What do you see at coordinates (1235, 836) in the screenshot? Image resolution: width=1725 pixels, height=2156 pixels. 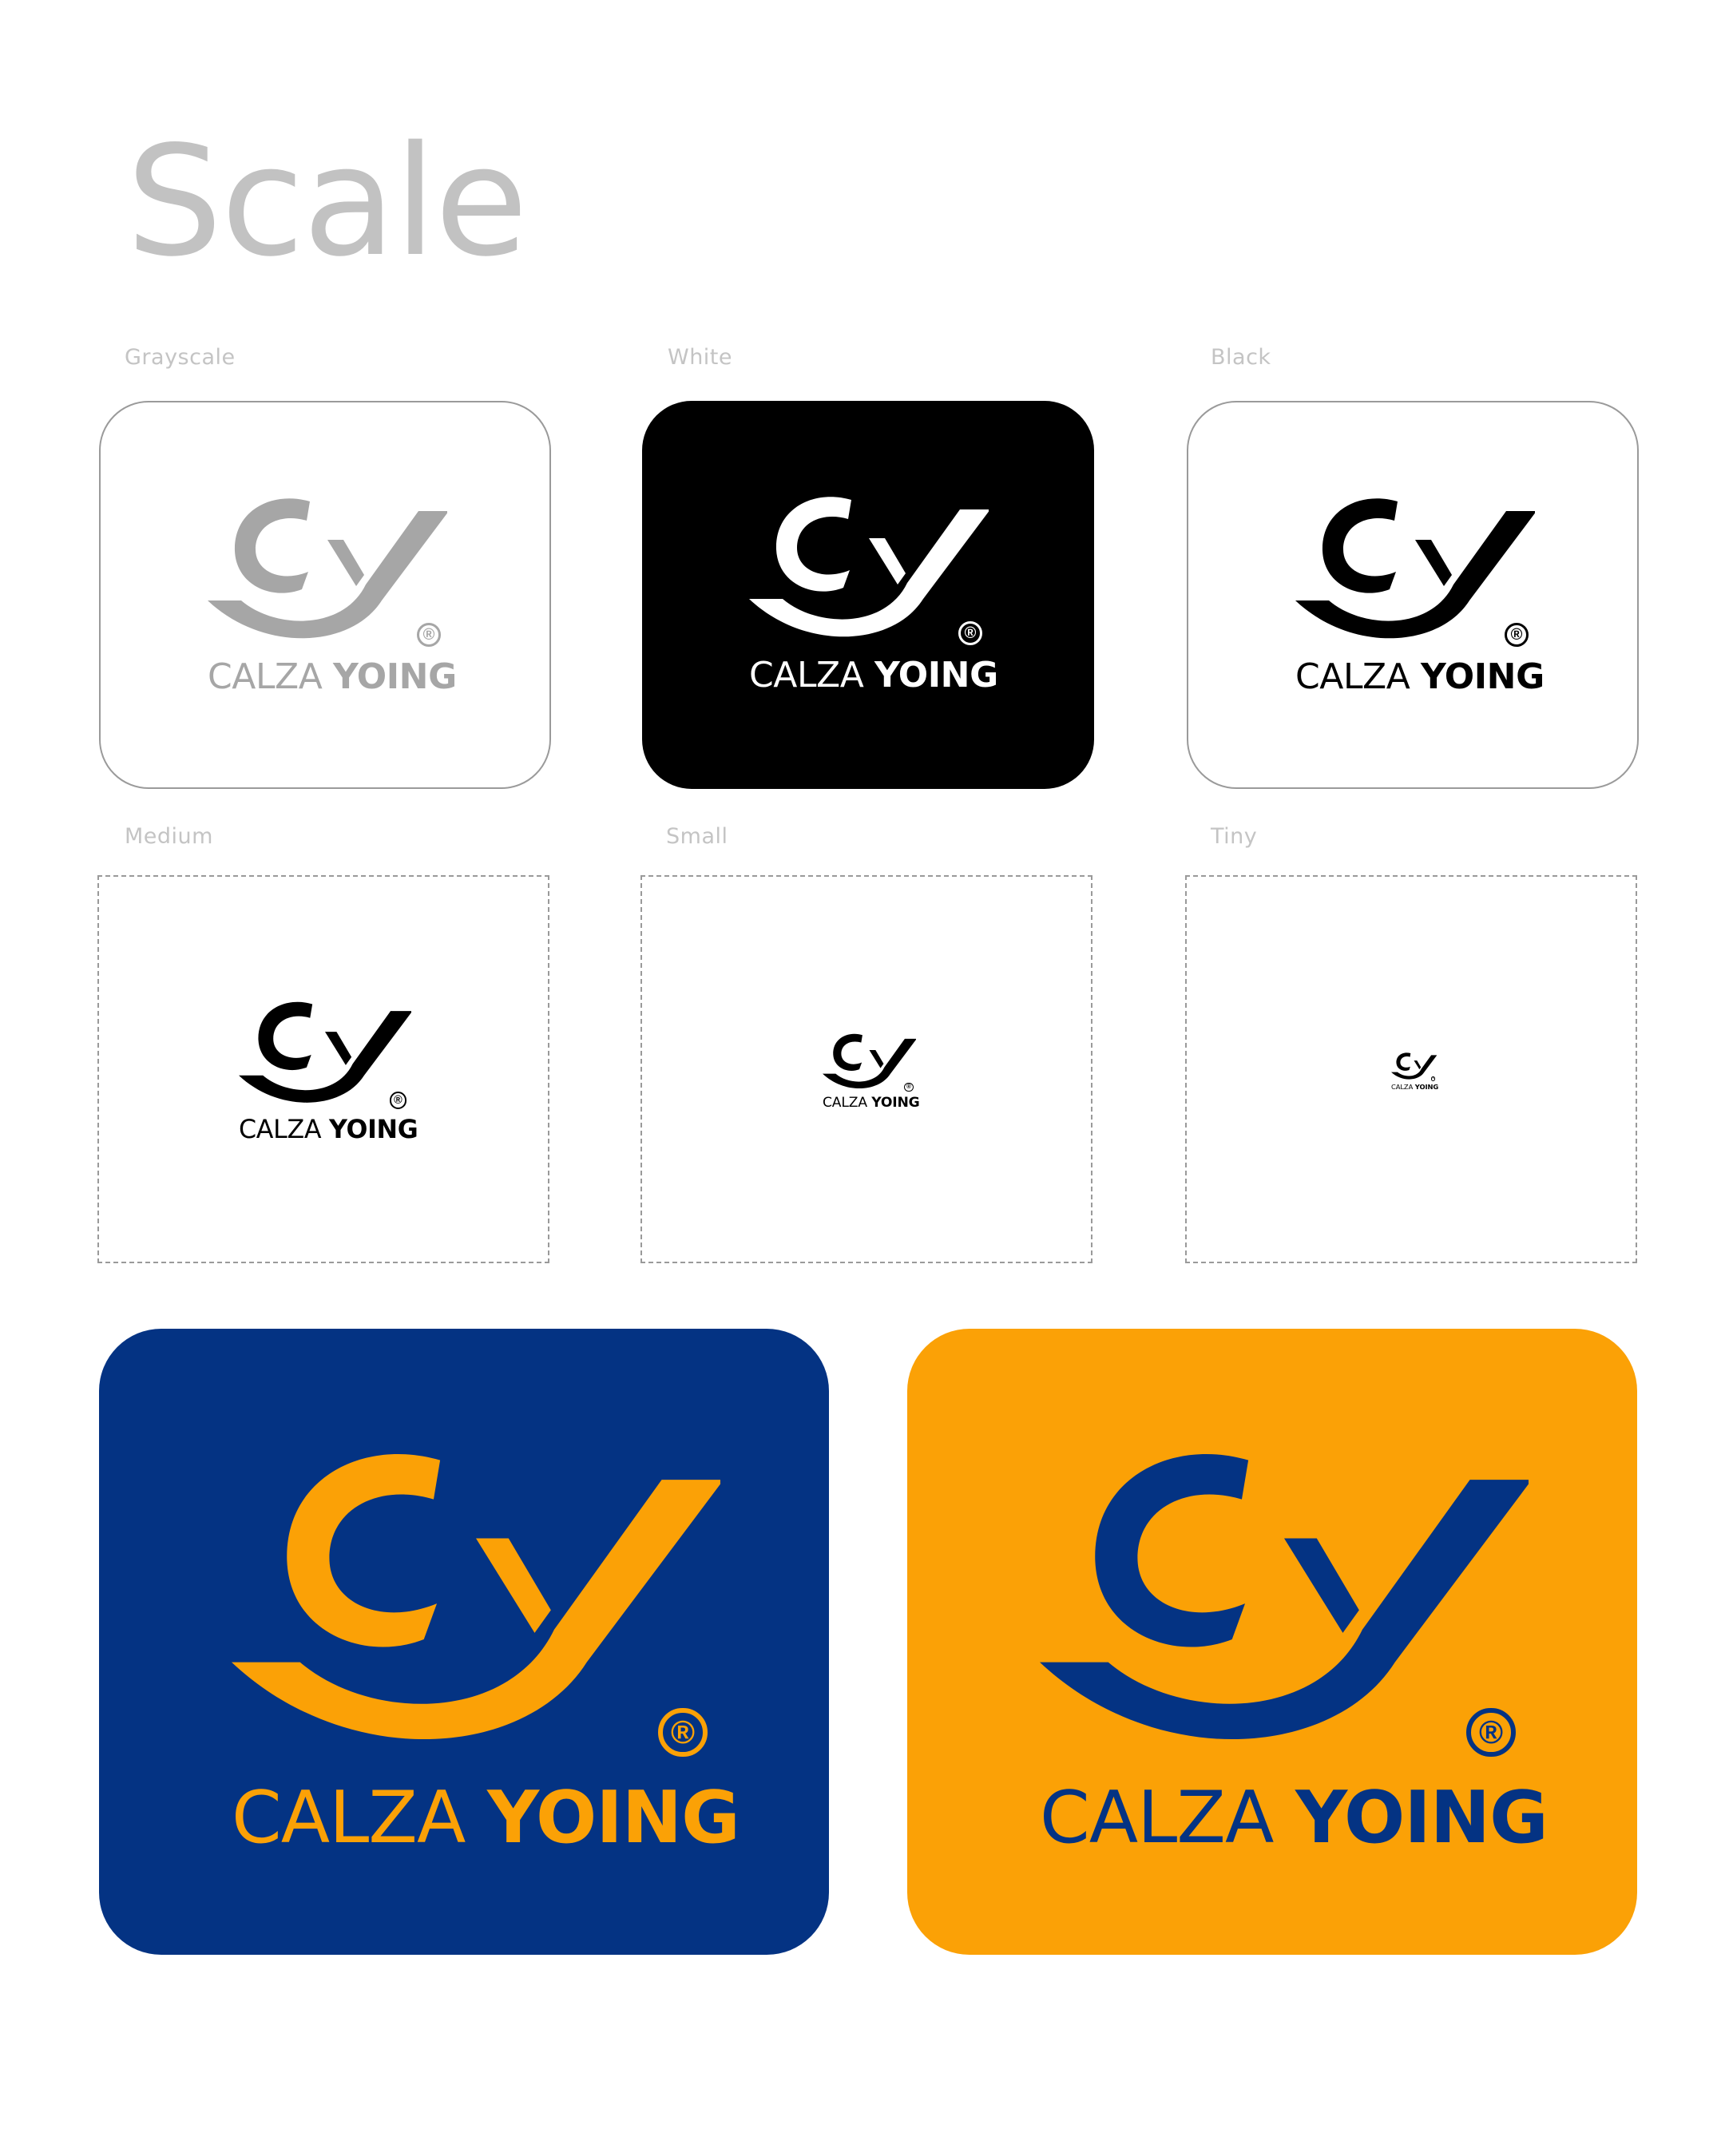 I see `label-tiny: Tiny` at bounding box center [1235, 836].